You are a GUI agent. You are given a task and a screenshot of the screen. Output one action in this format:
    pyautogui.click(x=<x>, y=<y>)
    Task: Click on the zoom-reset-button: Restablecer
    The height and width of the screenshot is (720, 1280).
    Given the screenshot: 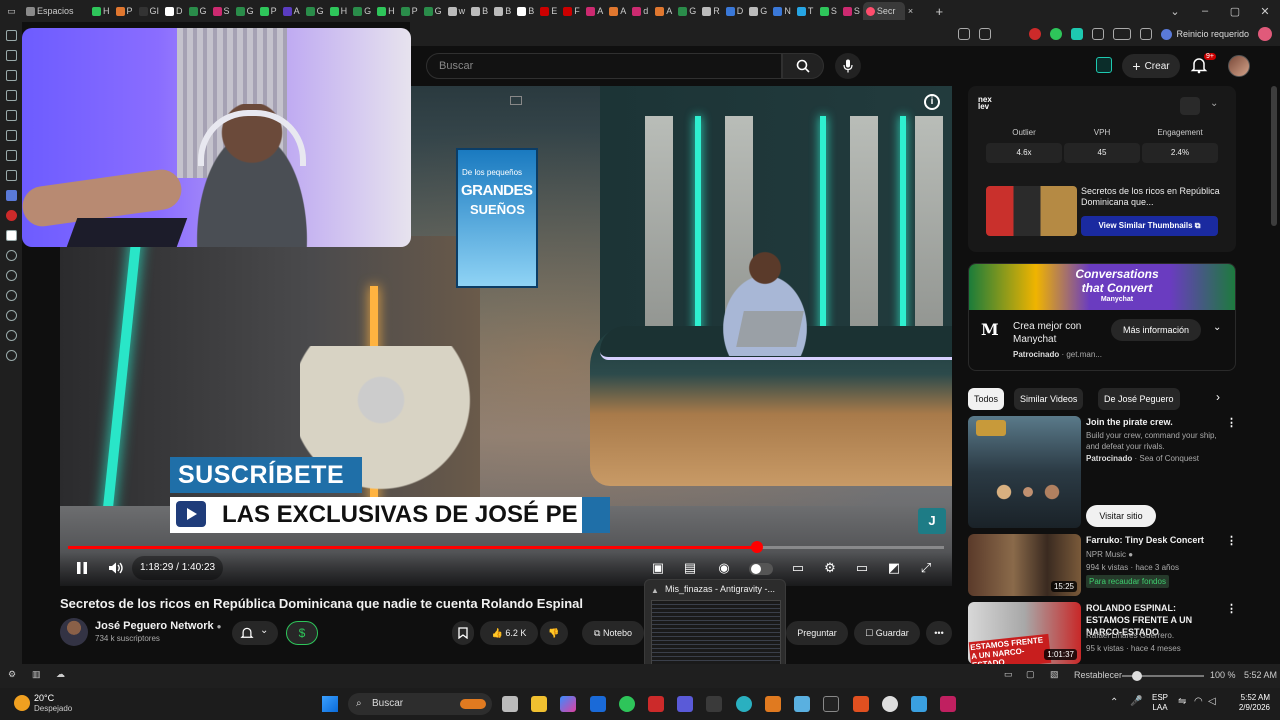 What is the action you would take?
    pyautogui.click(x=1098, y=675)
    